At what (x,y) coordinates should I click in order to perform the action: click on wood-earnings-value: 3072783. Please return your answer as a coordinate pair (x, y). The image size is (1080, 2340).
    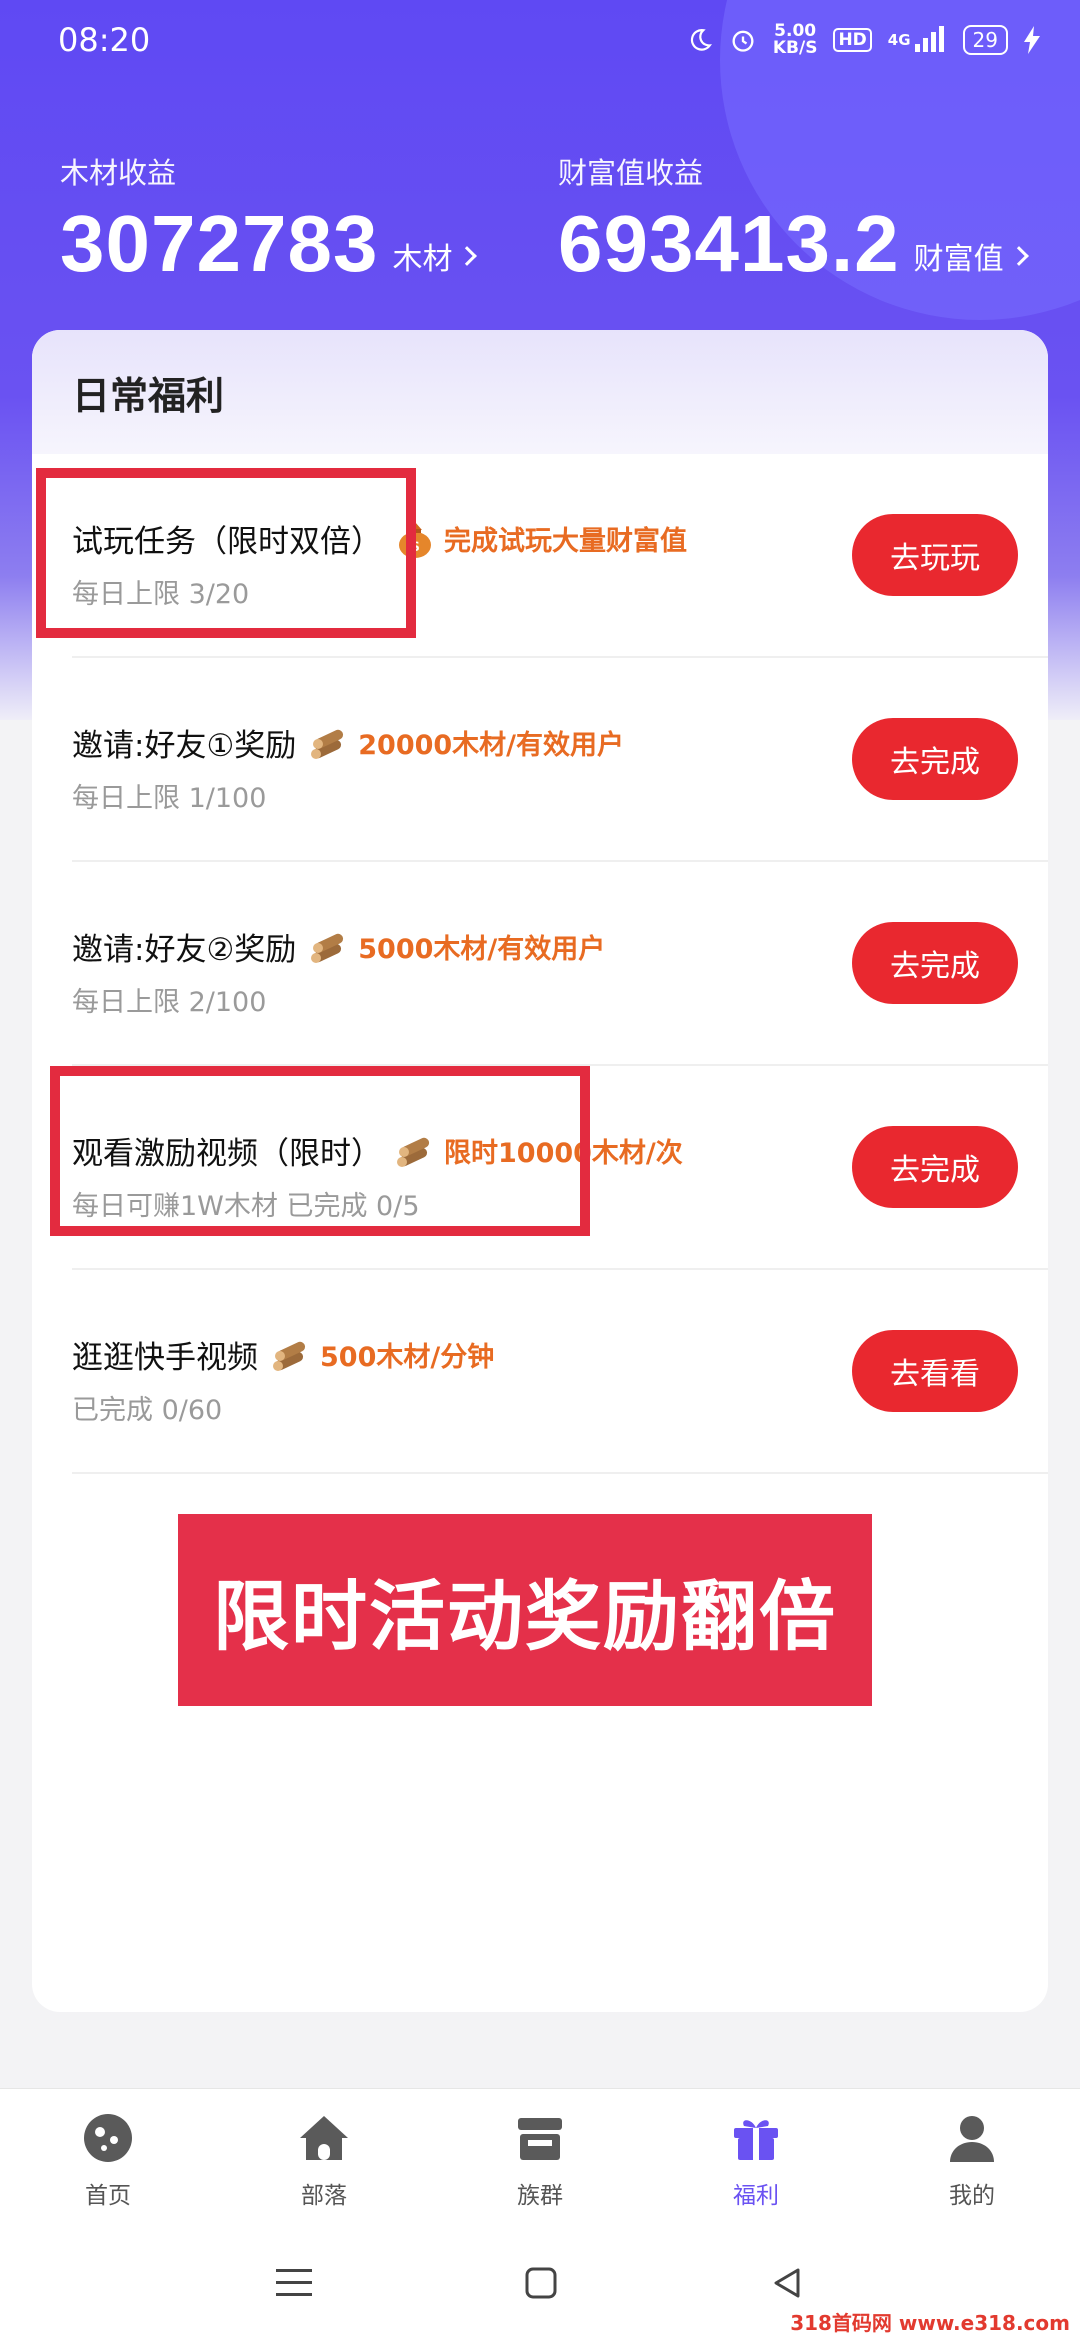
    Looking at the image, I should click on (219, 243).